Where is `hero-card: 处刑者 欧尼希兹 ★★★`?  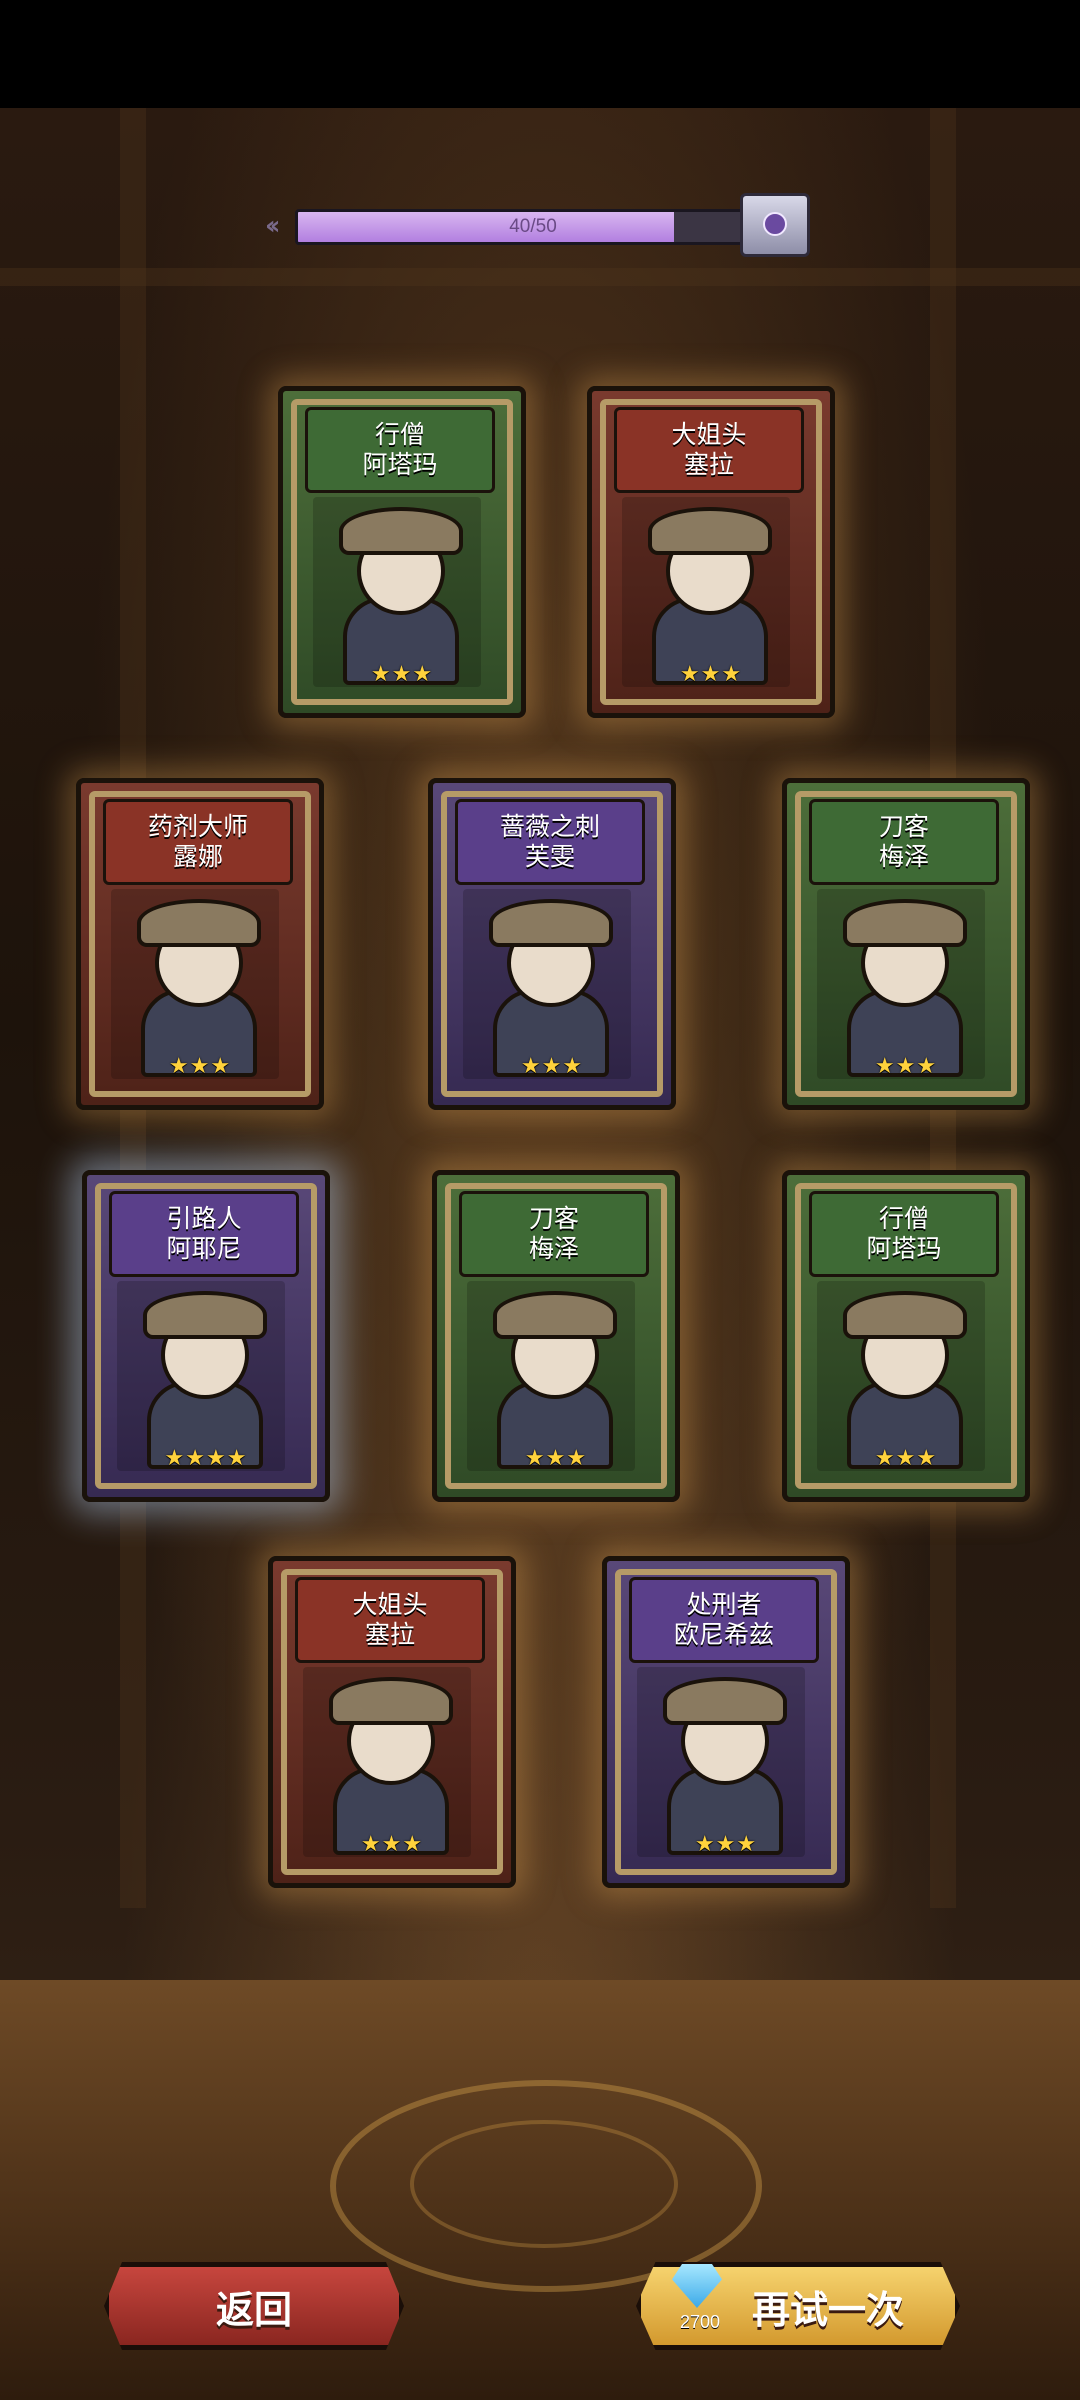 hero-card: 处刑者 欧尼希兹 ★★★ is located at coordinates (726, 1722).